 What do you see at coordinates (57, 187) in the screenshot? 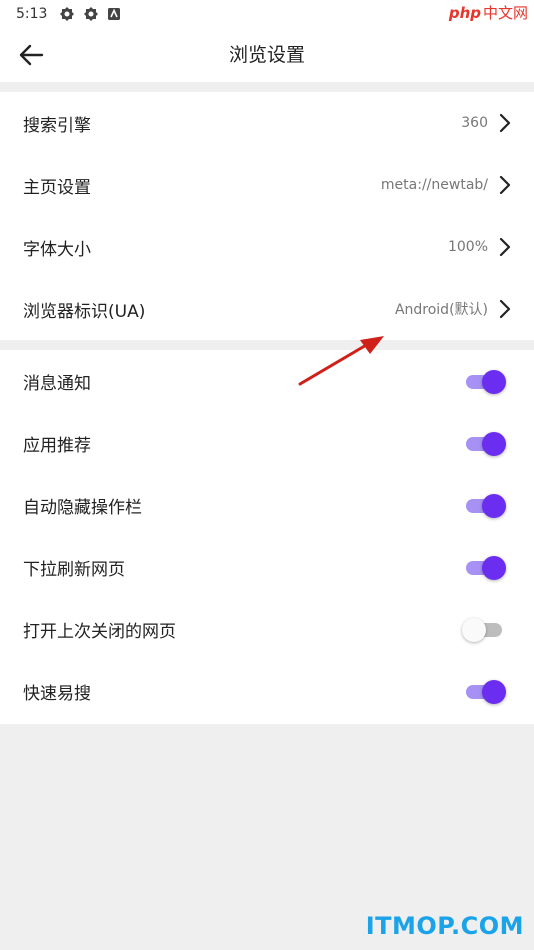
I see `row-label: 主页设置` at bounding box center [57, 187].